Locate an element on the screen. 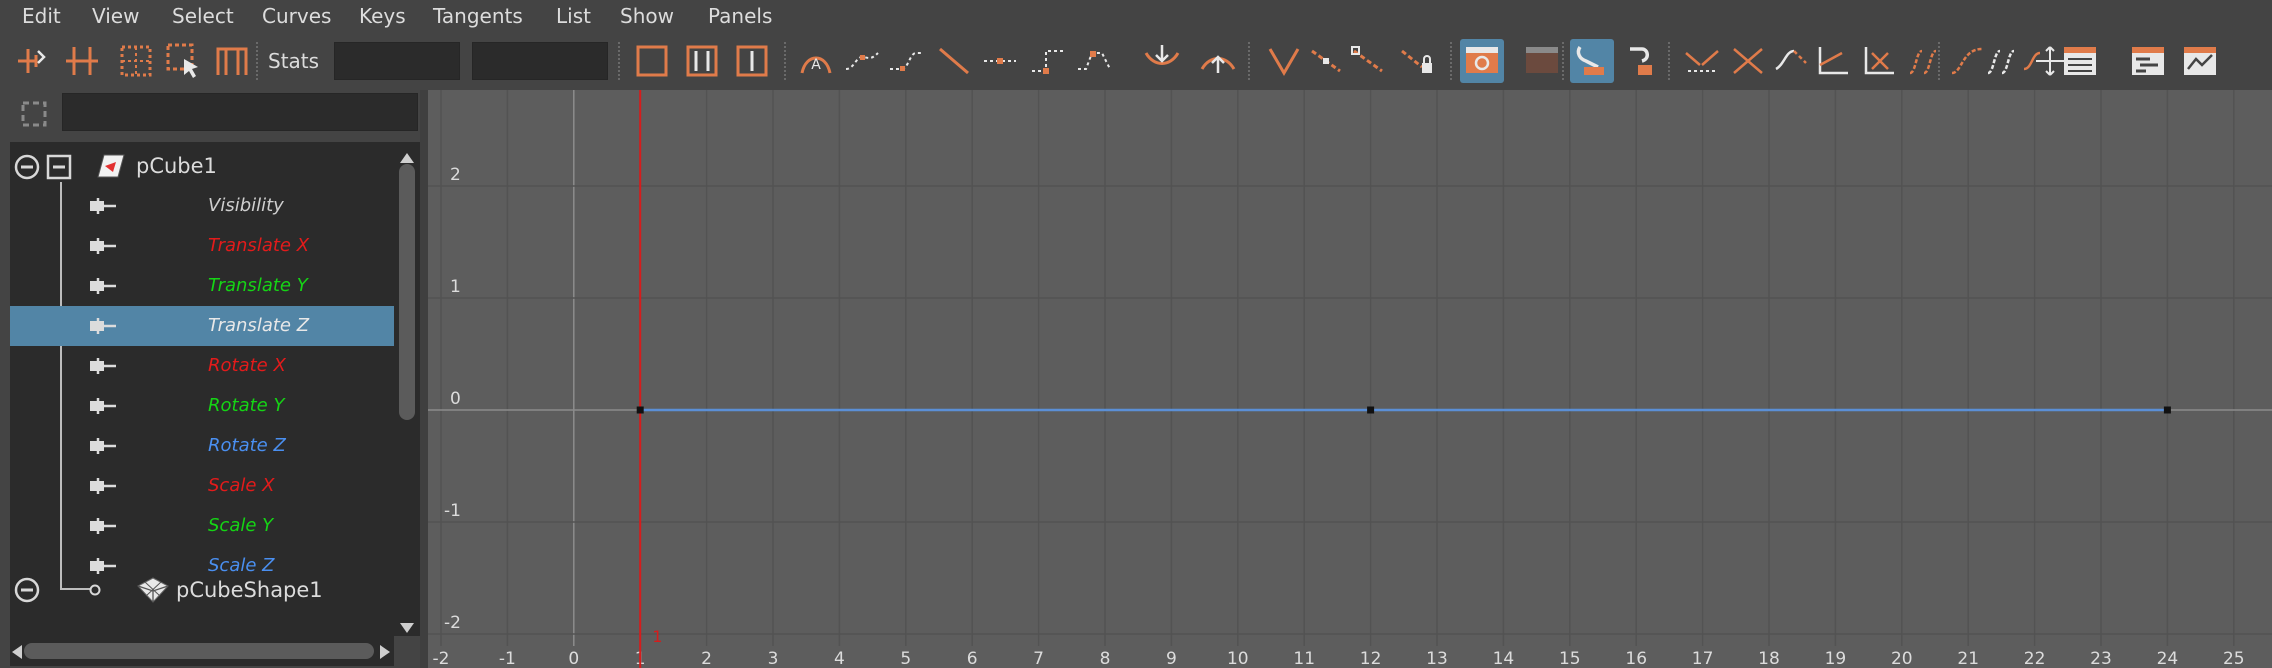 The image size is (2272, 668). stats-time-field is located at coordinates (397, 61).